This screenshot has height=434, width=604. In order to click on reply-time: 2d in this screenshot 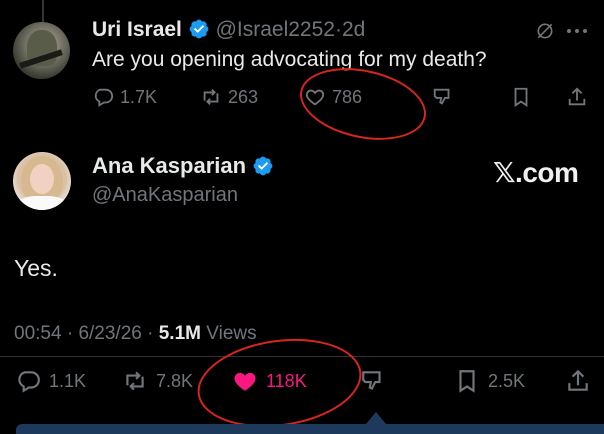, I will do `click(353, 29)`.